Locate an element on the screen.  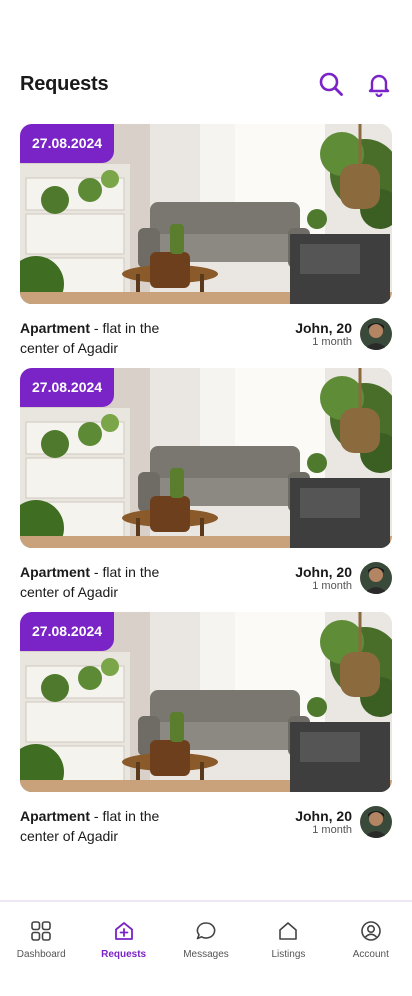
search-icon is located at coordinates (331, 84).